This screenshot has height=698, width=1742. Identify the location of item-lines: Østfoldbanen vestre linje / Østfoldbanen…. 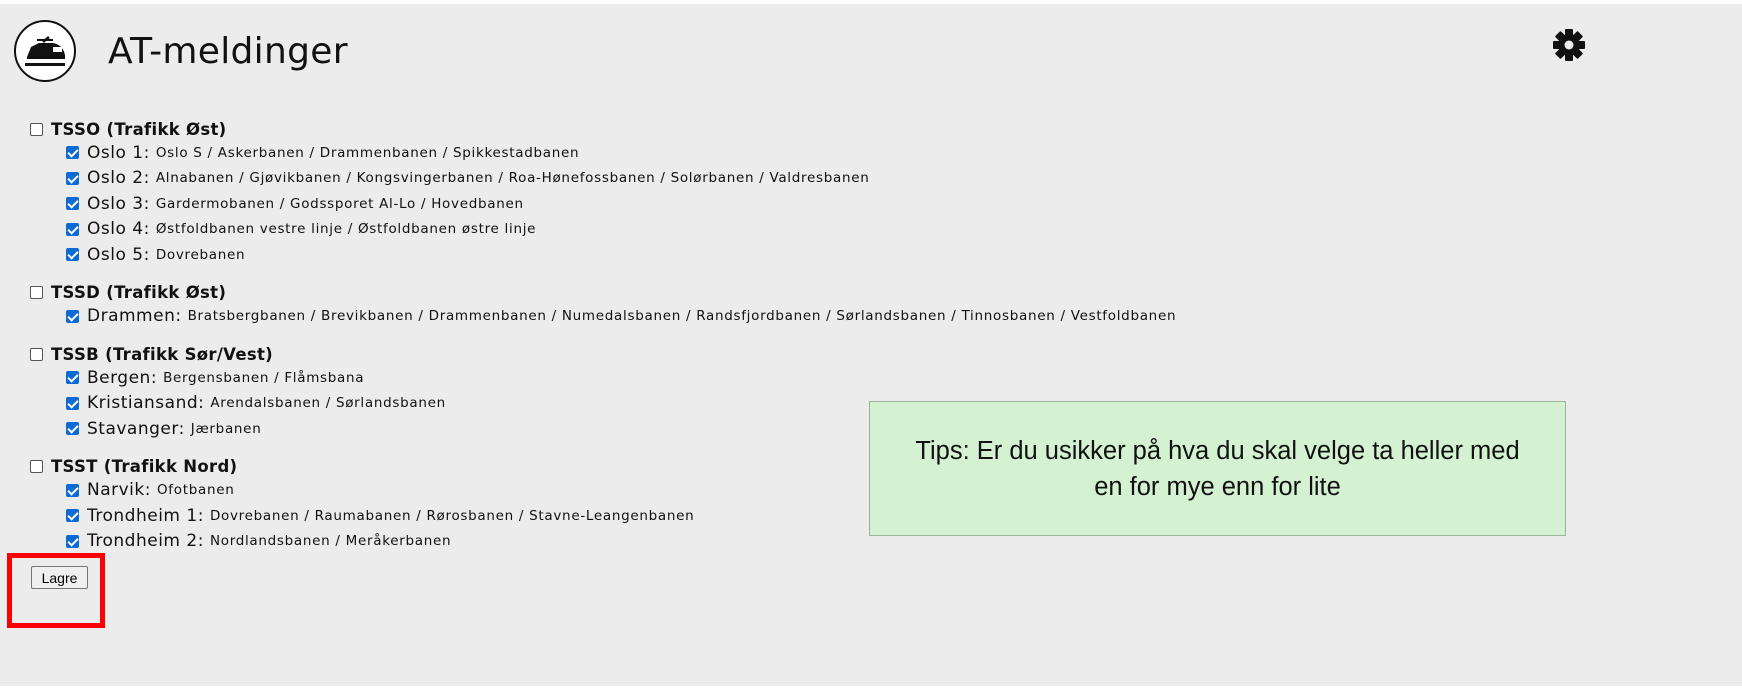
(346, 229).